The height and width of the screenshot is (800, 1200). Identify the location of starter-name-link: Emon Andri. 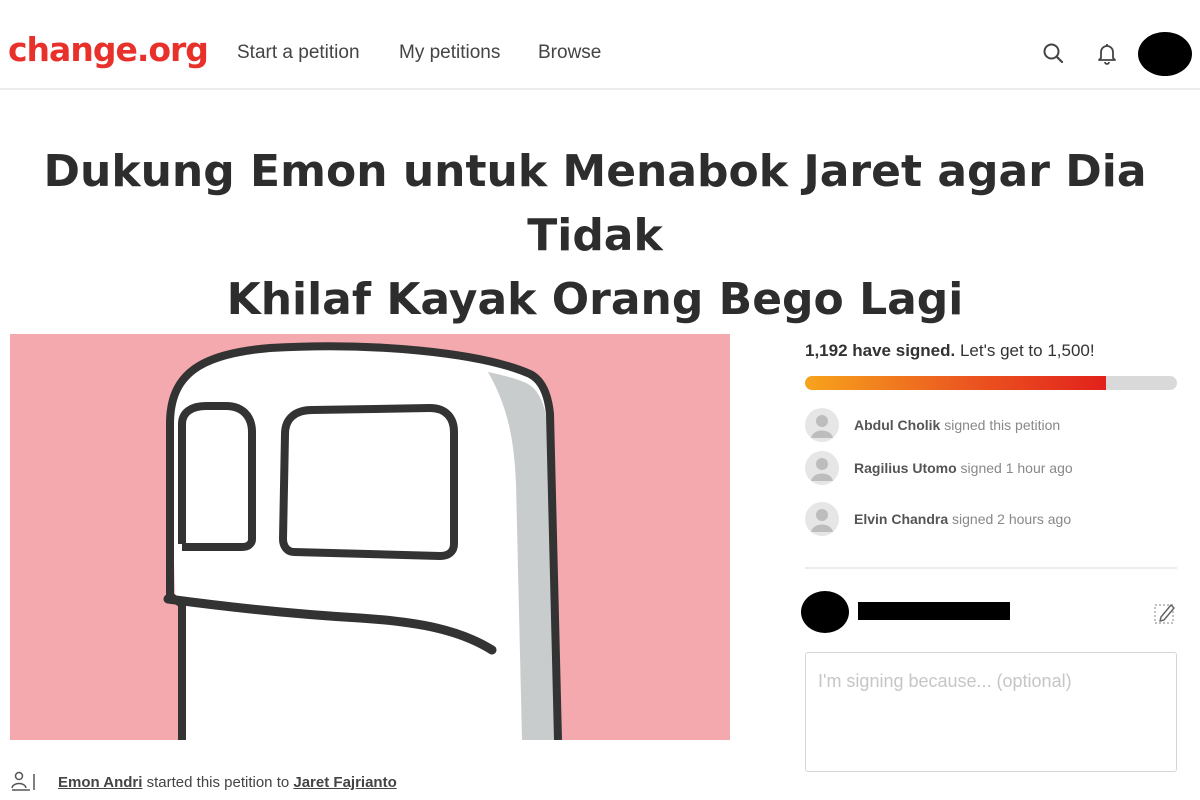
(100, 782).